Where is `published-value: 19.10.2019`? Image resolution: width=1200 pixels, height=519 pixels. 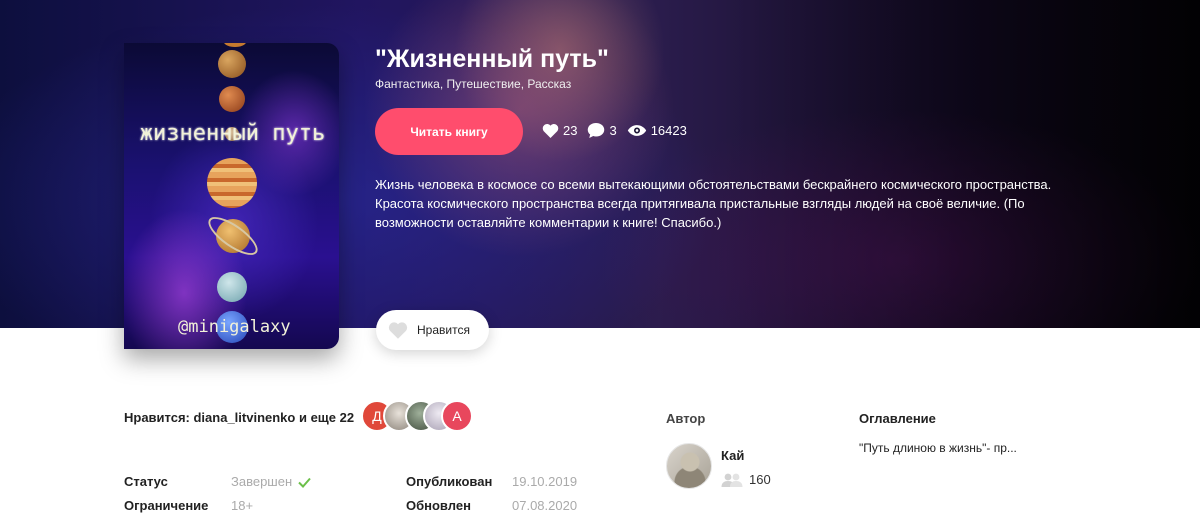
published-value: 19.10.2019 is located at coordinates (545, 481).